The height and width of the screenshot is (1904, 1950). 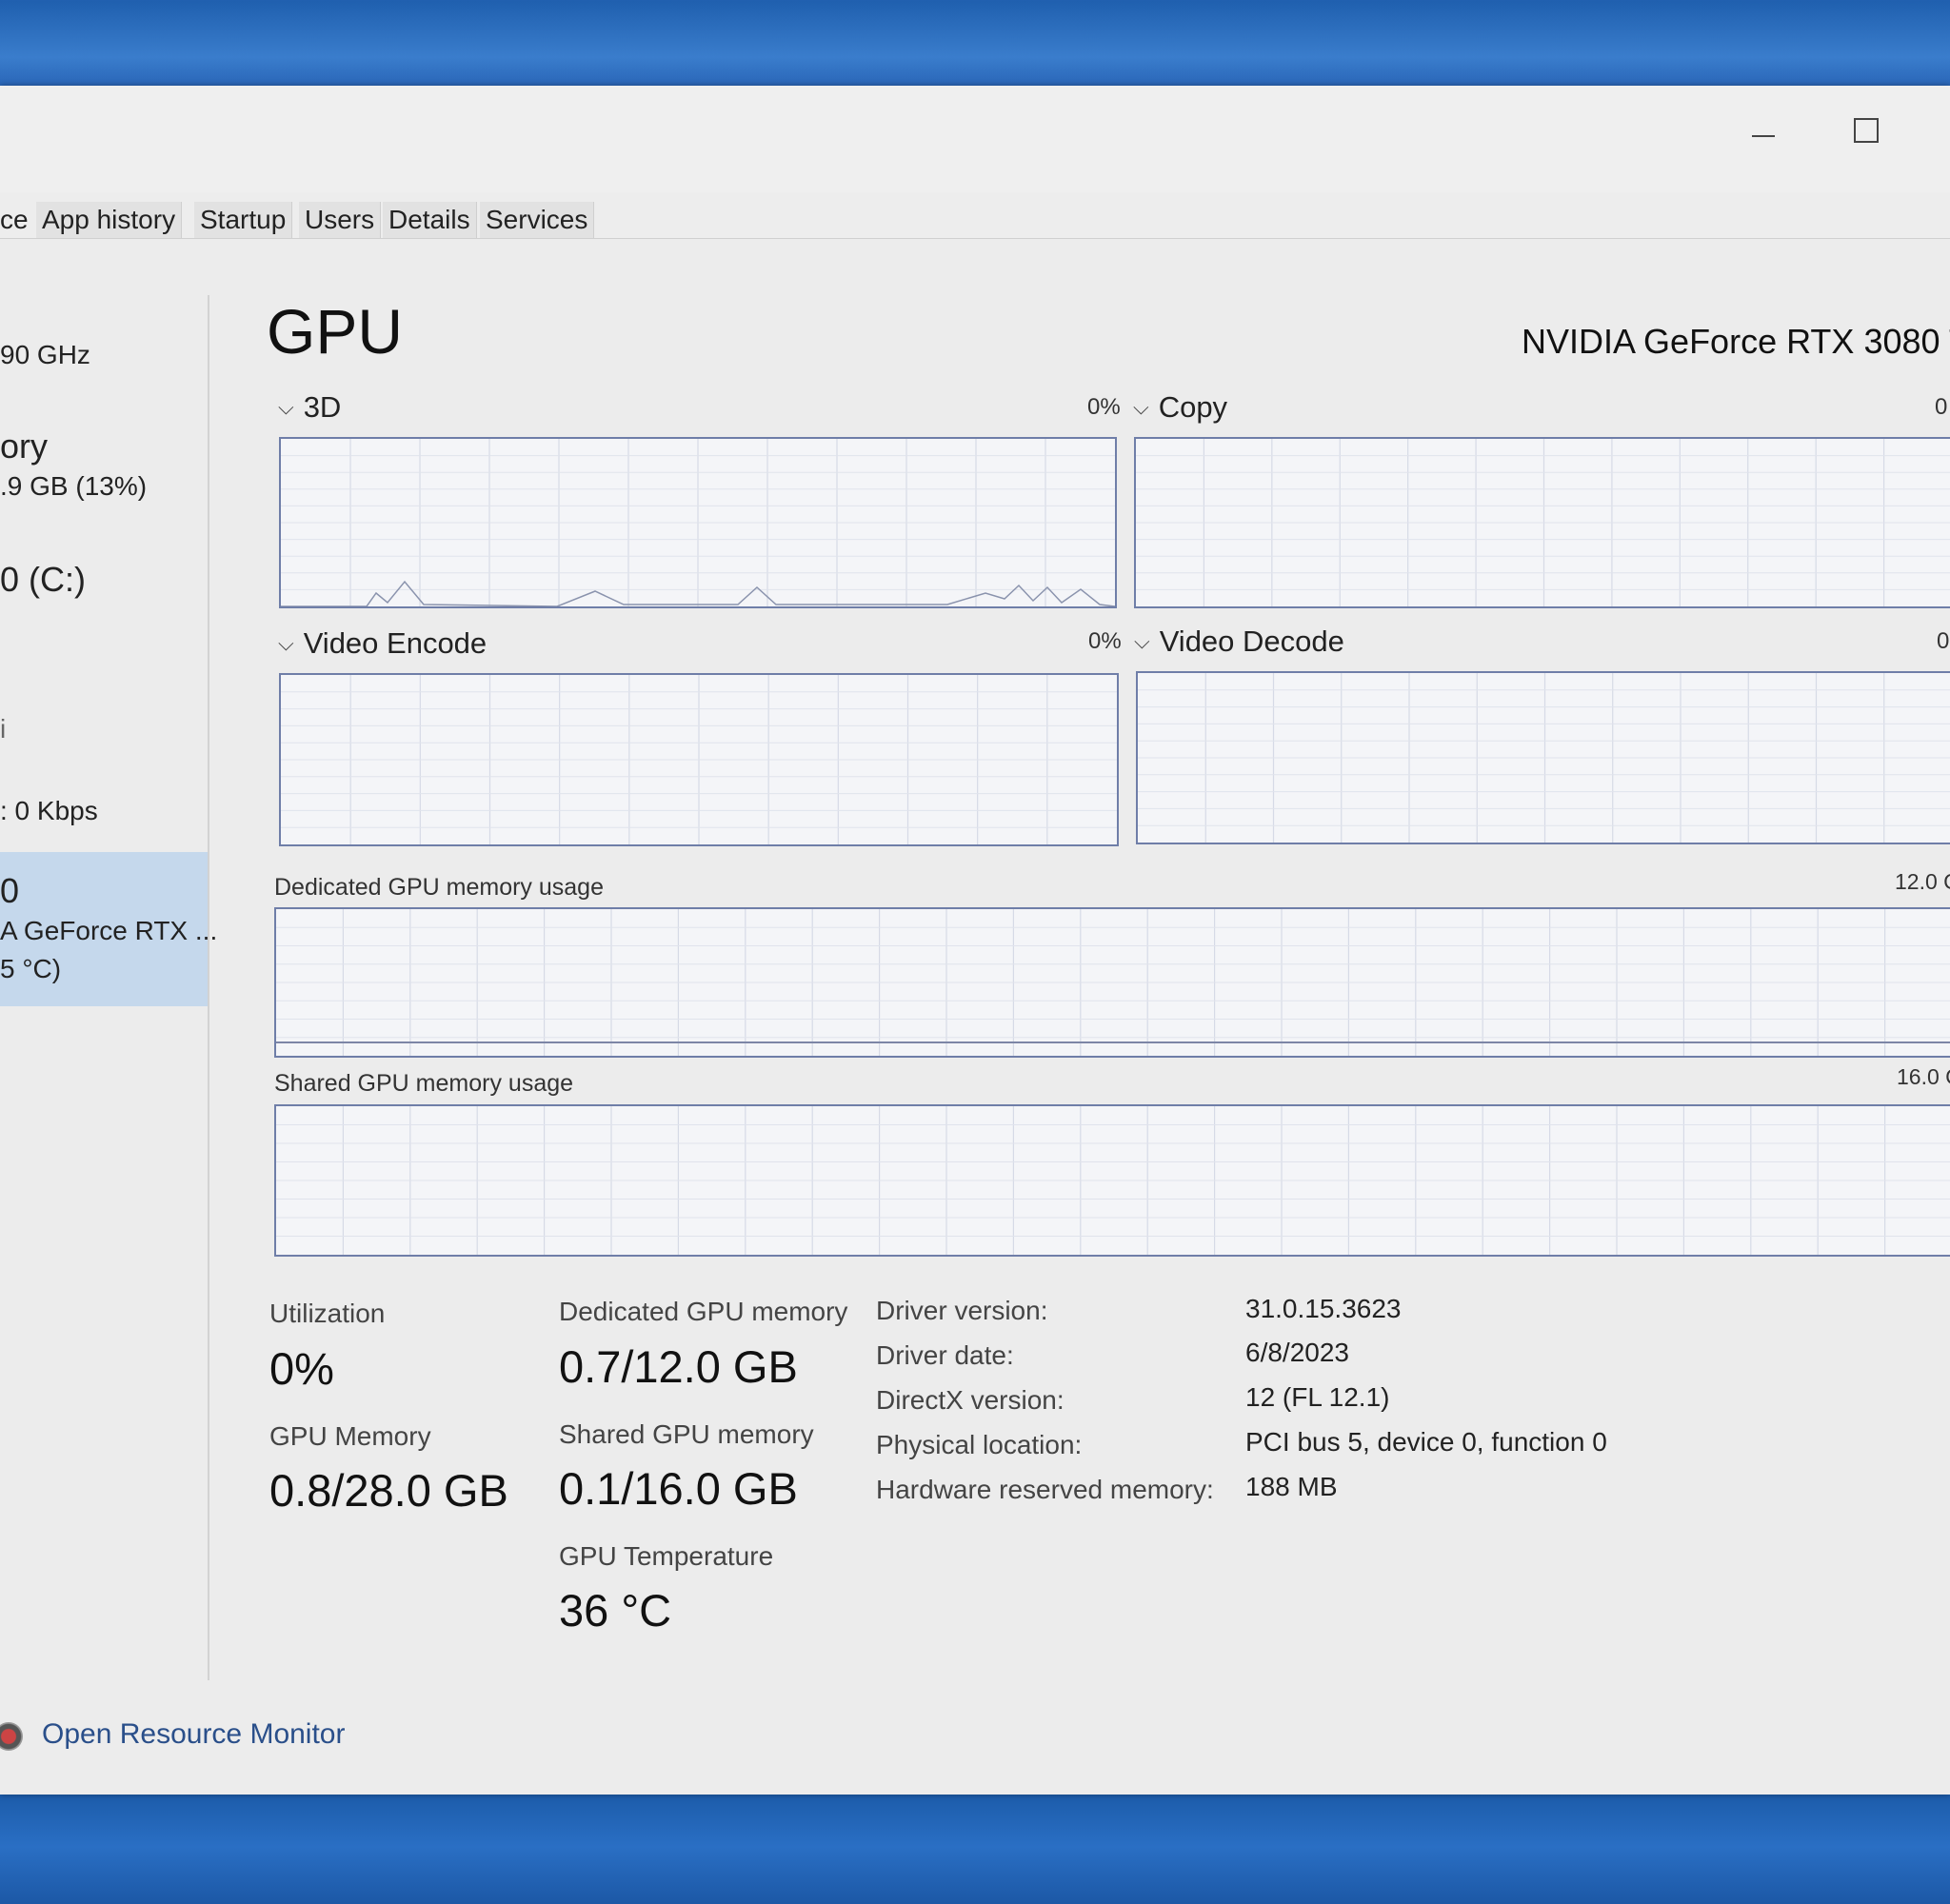 I want to click on minimize-button, so click(x=1763, y=128).